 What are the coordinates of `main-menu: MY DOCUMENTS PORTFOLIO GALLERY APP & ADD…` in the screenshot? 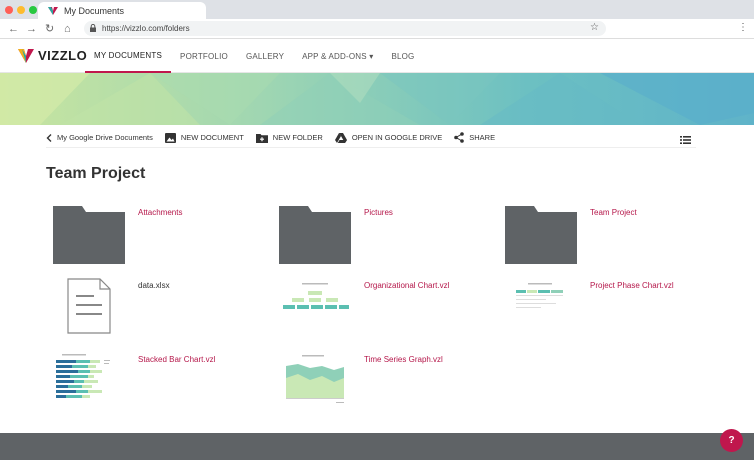 It's located at (254, 56).